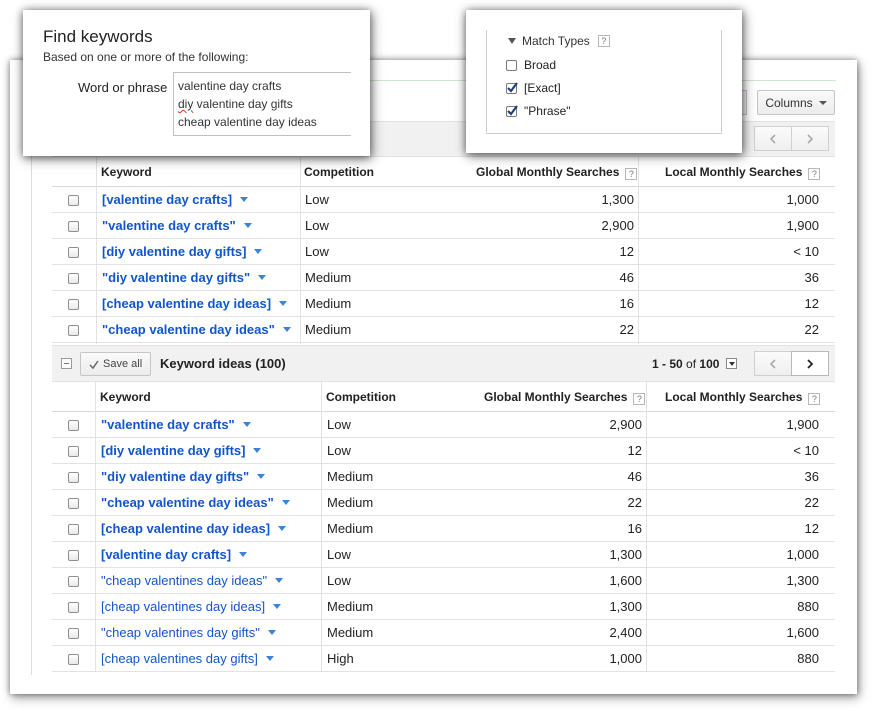 The image size is (874, 711). I want to click on find-keywords-title: Find keywords, so click(98, 36).